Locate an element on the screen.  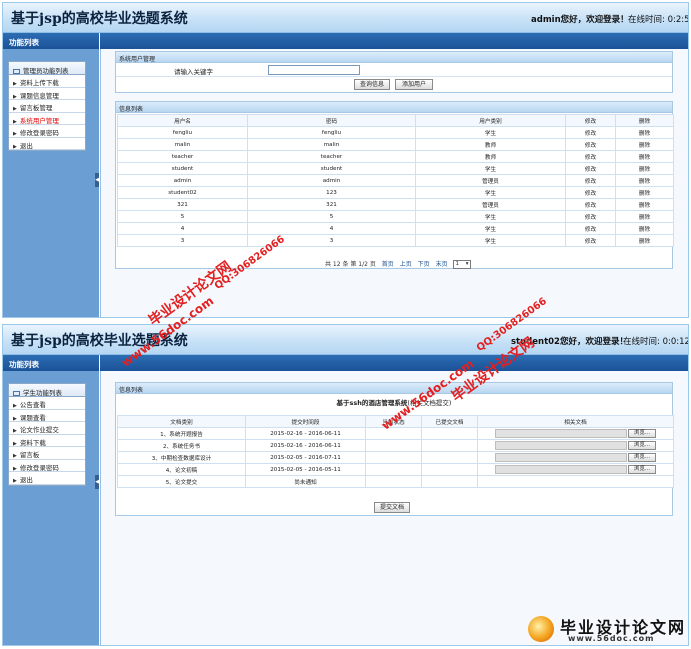
menu-item: ▶ 系统用户管理 is located at coordinates (47, 119).